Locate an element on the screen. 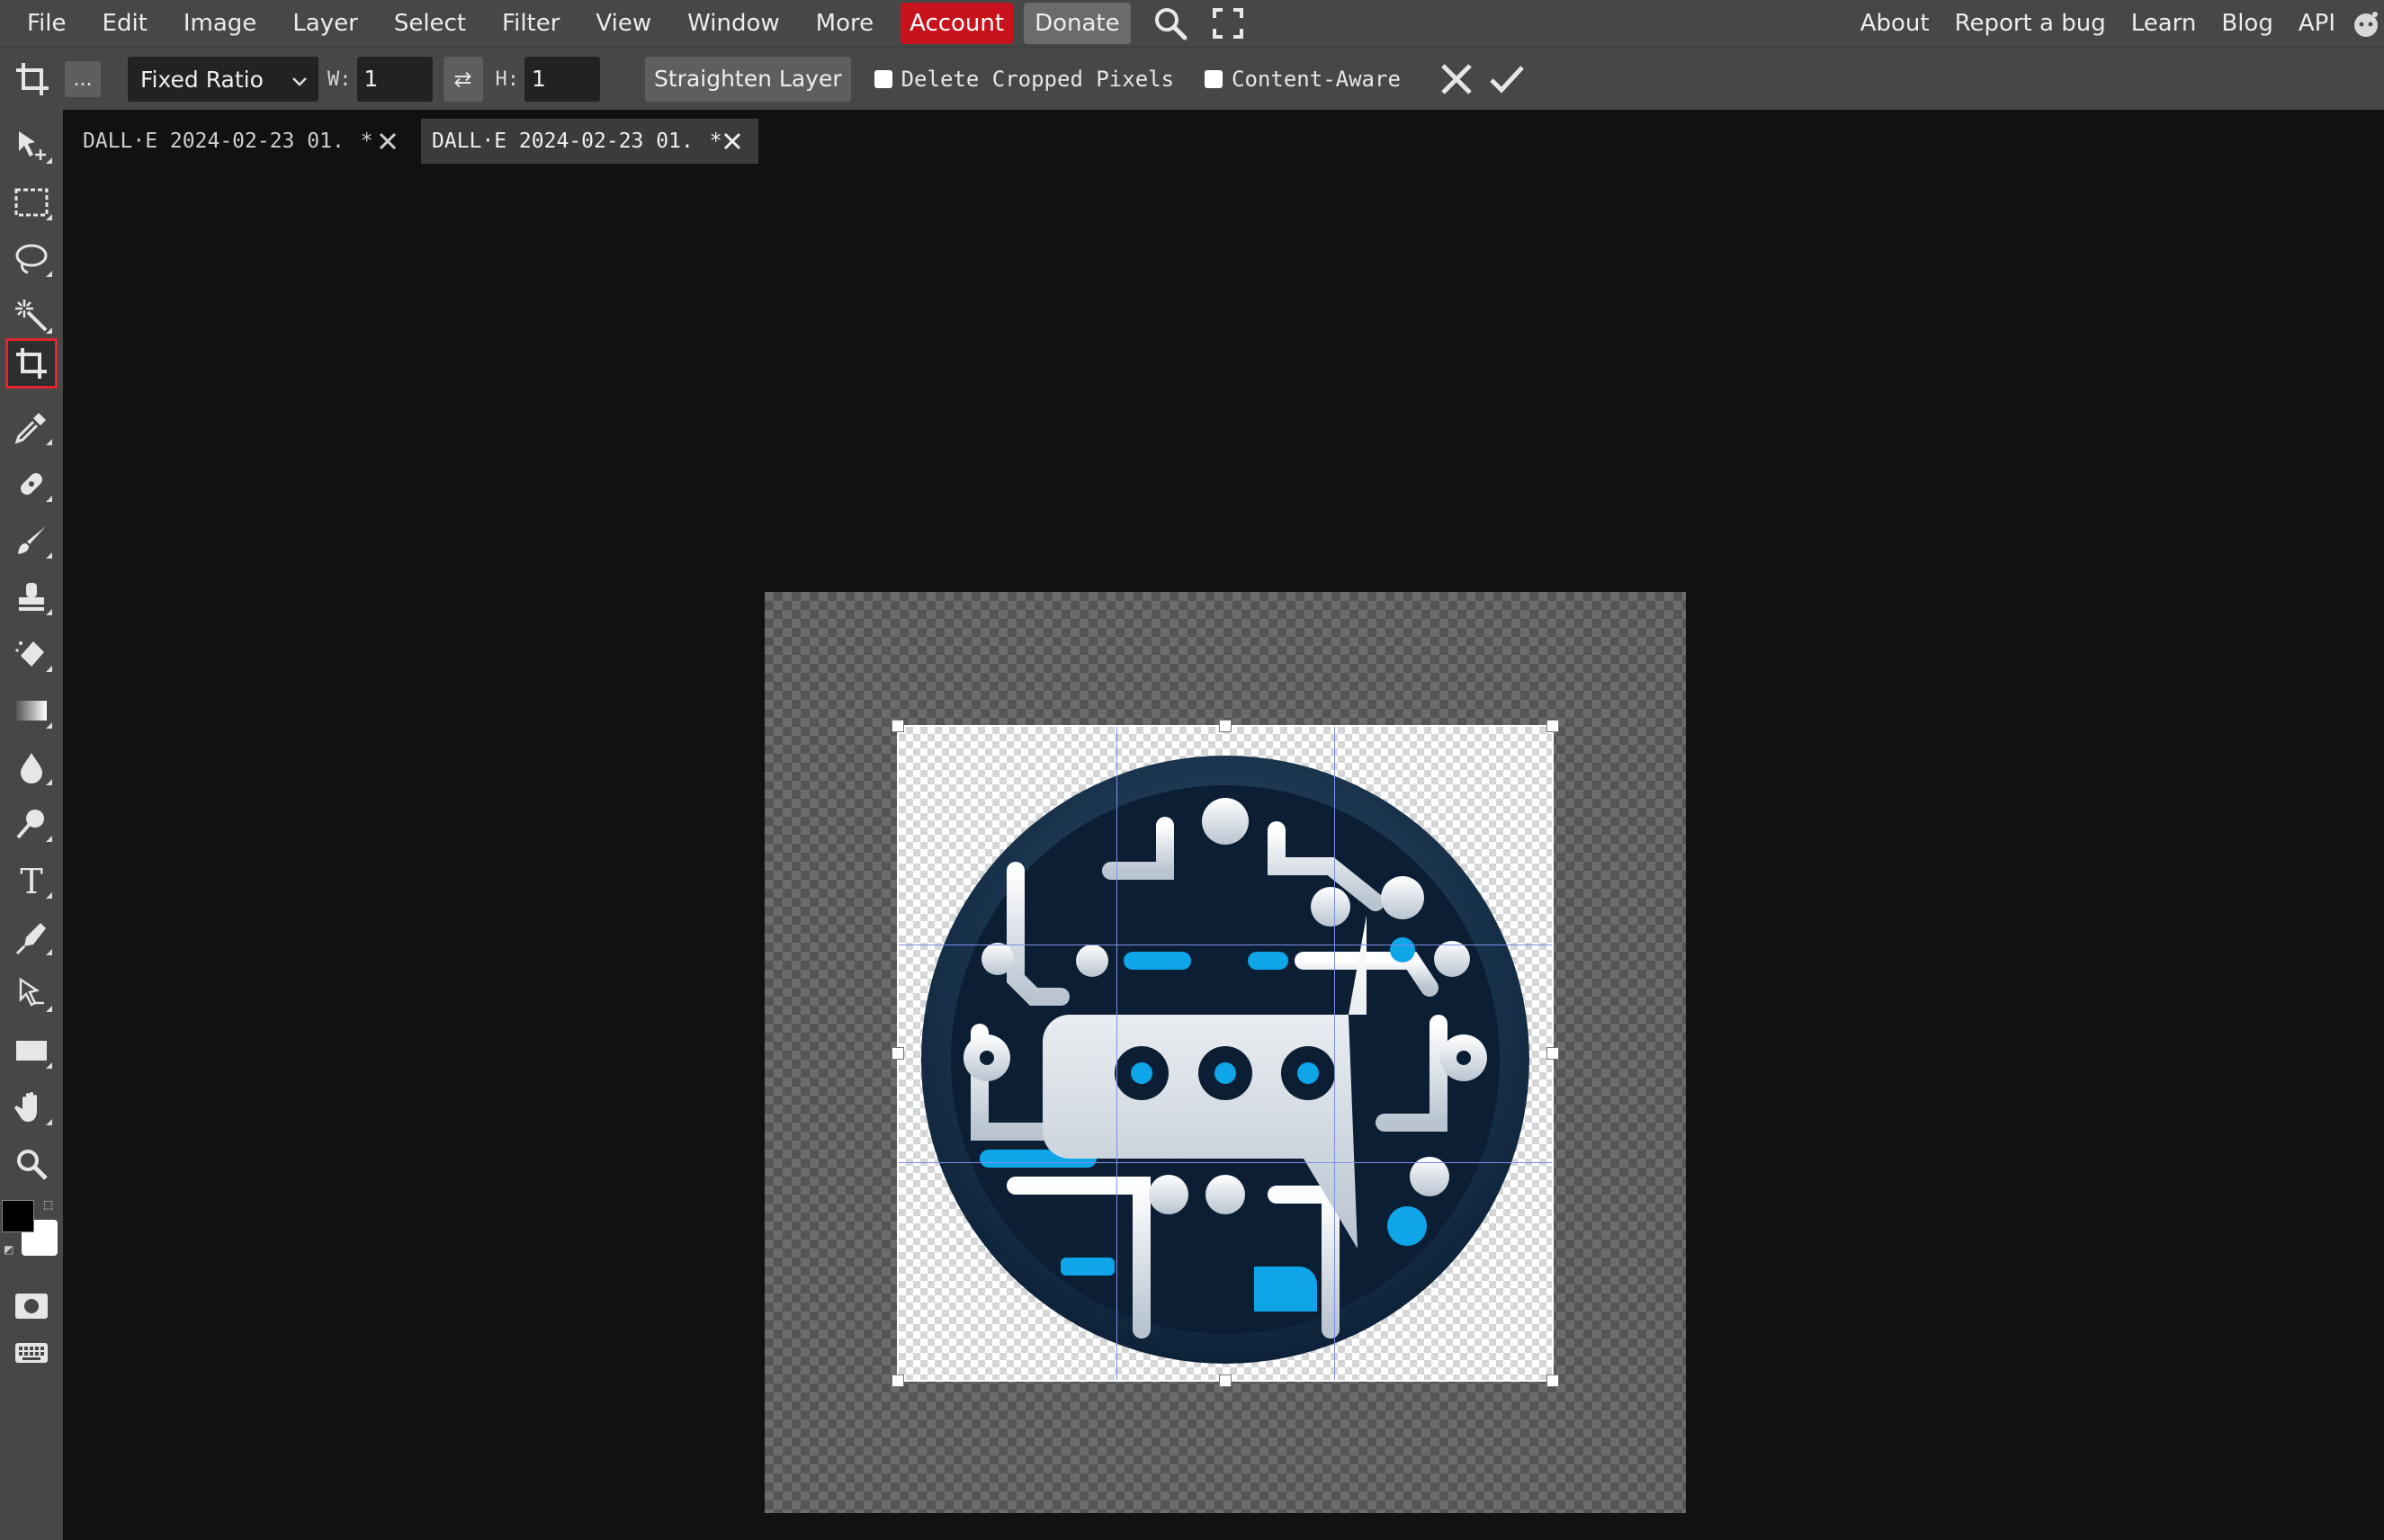 This screenshot has height=1540, width=2384. gradient-icon is located at coordinates (32, 711).